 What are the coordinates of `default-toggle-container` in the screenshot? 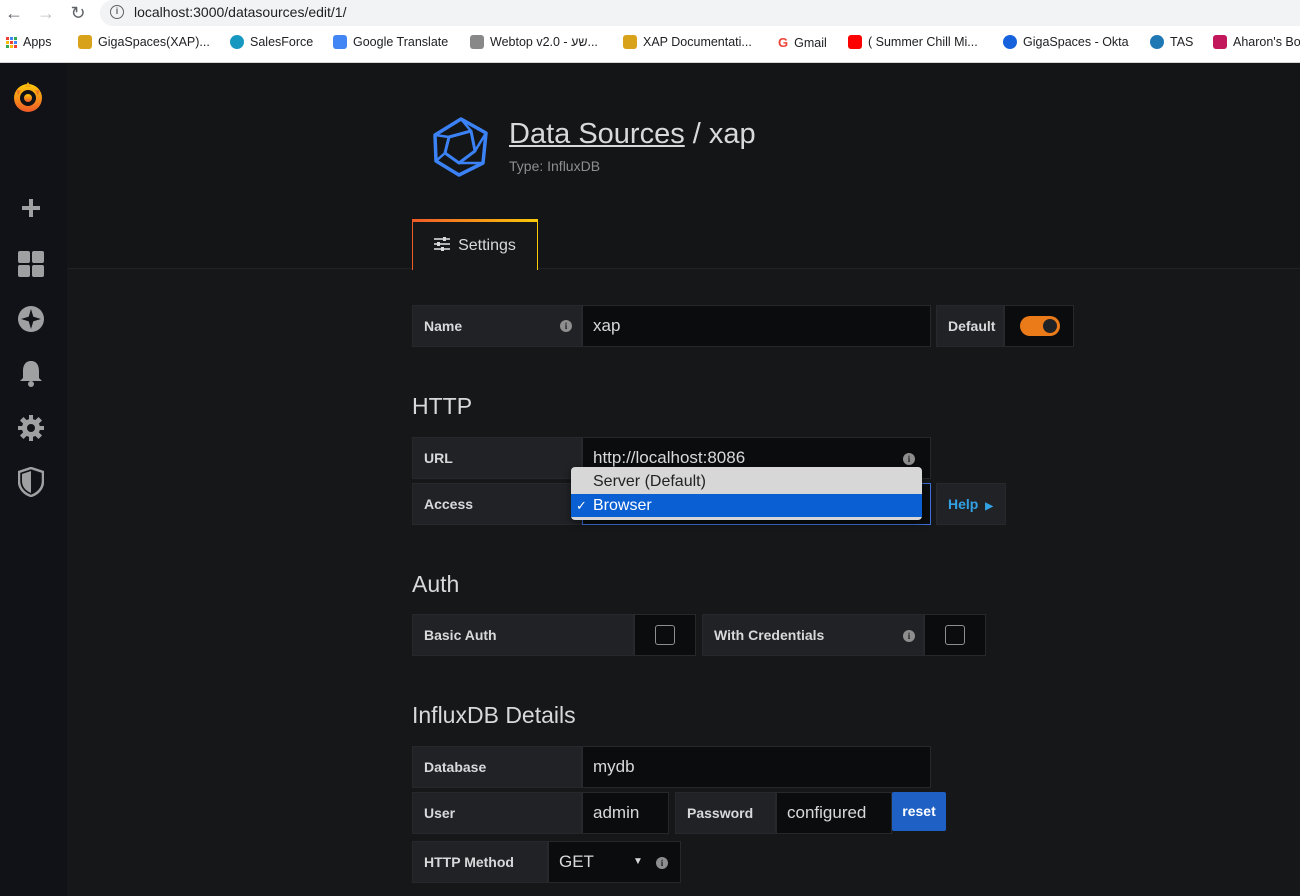 It's located at (1039, 326).